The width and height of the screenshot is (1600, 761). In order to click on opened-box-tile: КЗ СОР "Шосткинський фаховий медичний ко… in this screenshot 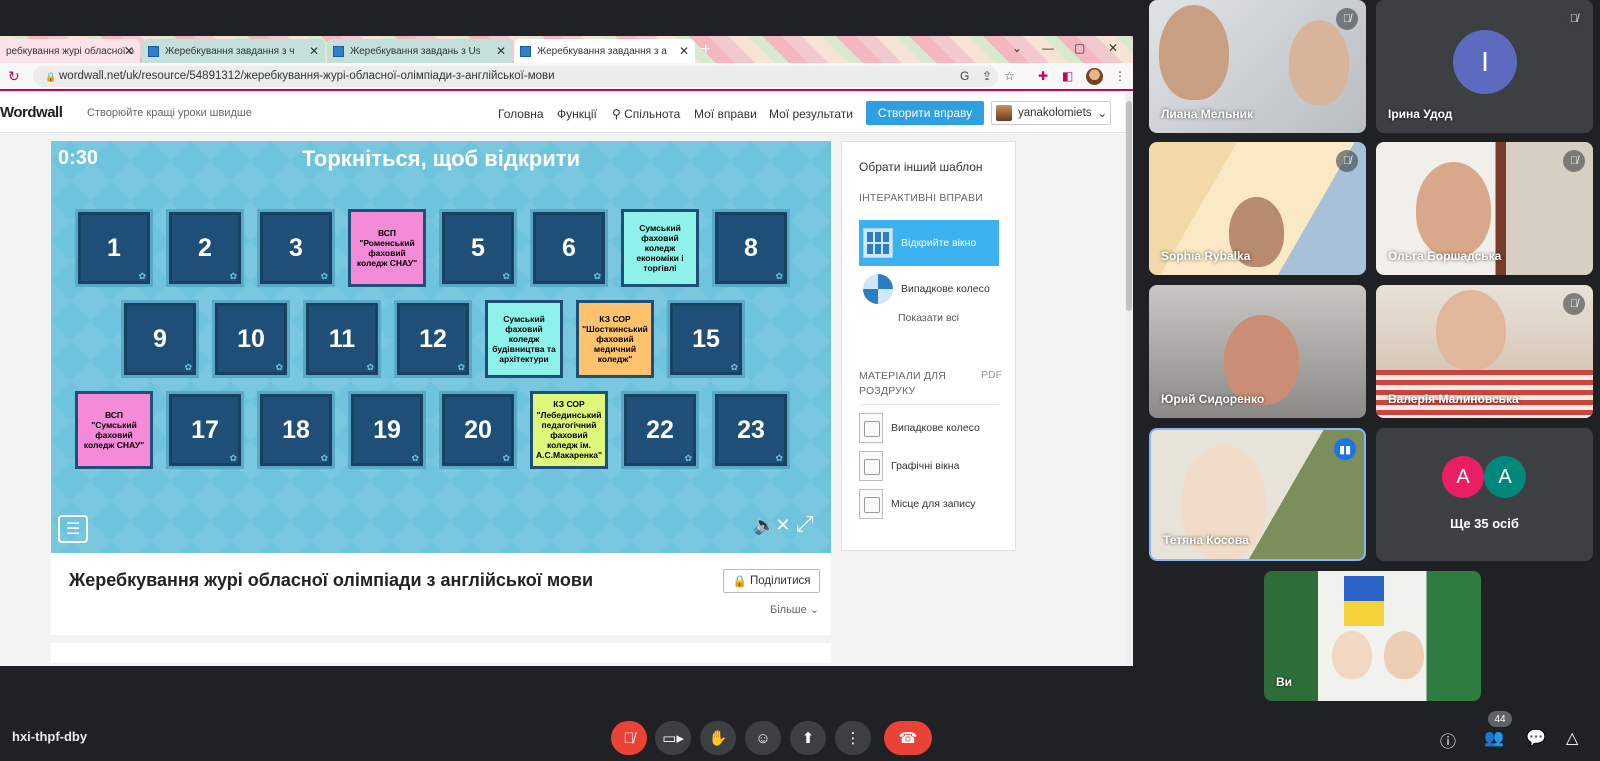, I will do `click(615, 339)`.